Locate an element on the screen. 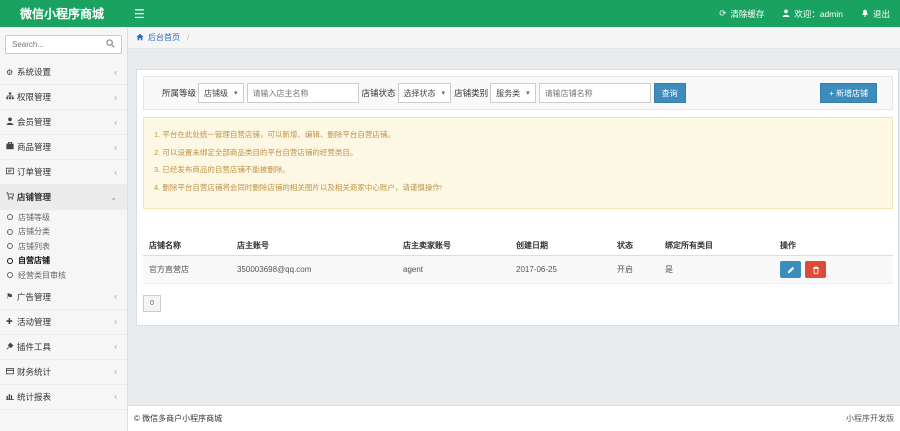  category-label: 店铺类别 is located at coordinates (471, 93).